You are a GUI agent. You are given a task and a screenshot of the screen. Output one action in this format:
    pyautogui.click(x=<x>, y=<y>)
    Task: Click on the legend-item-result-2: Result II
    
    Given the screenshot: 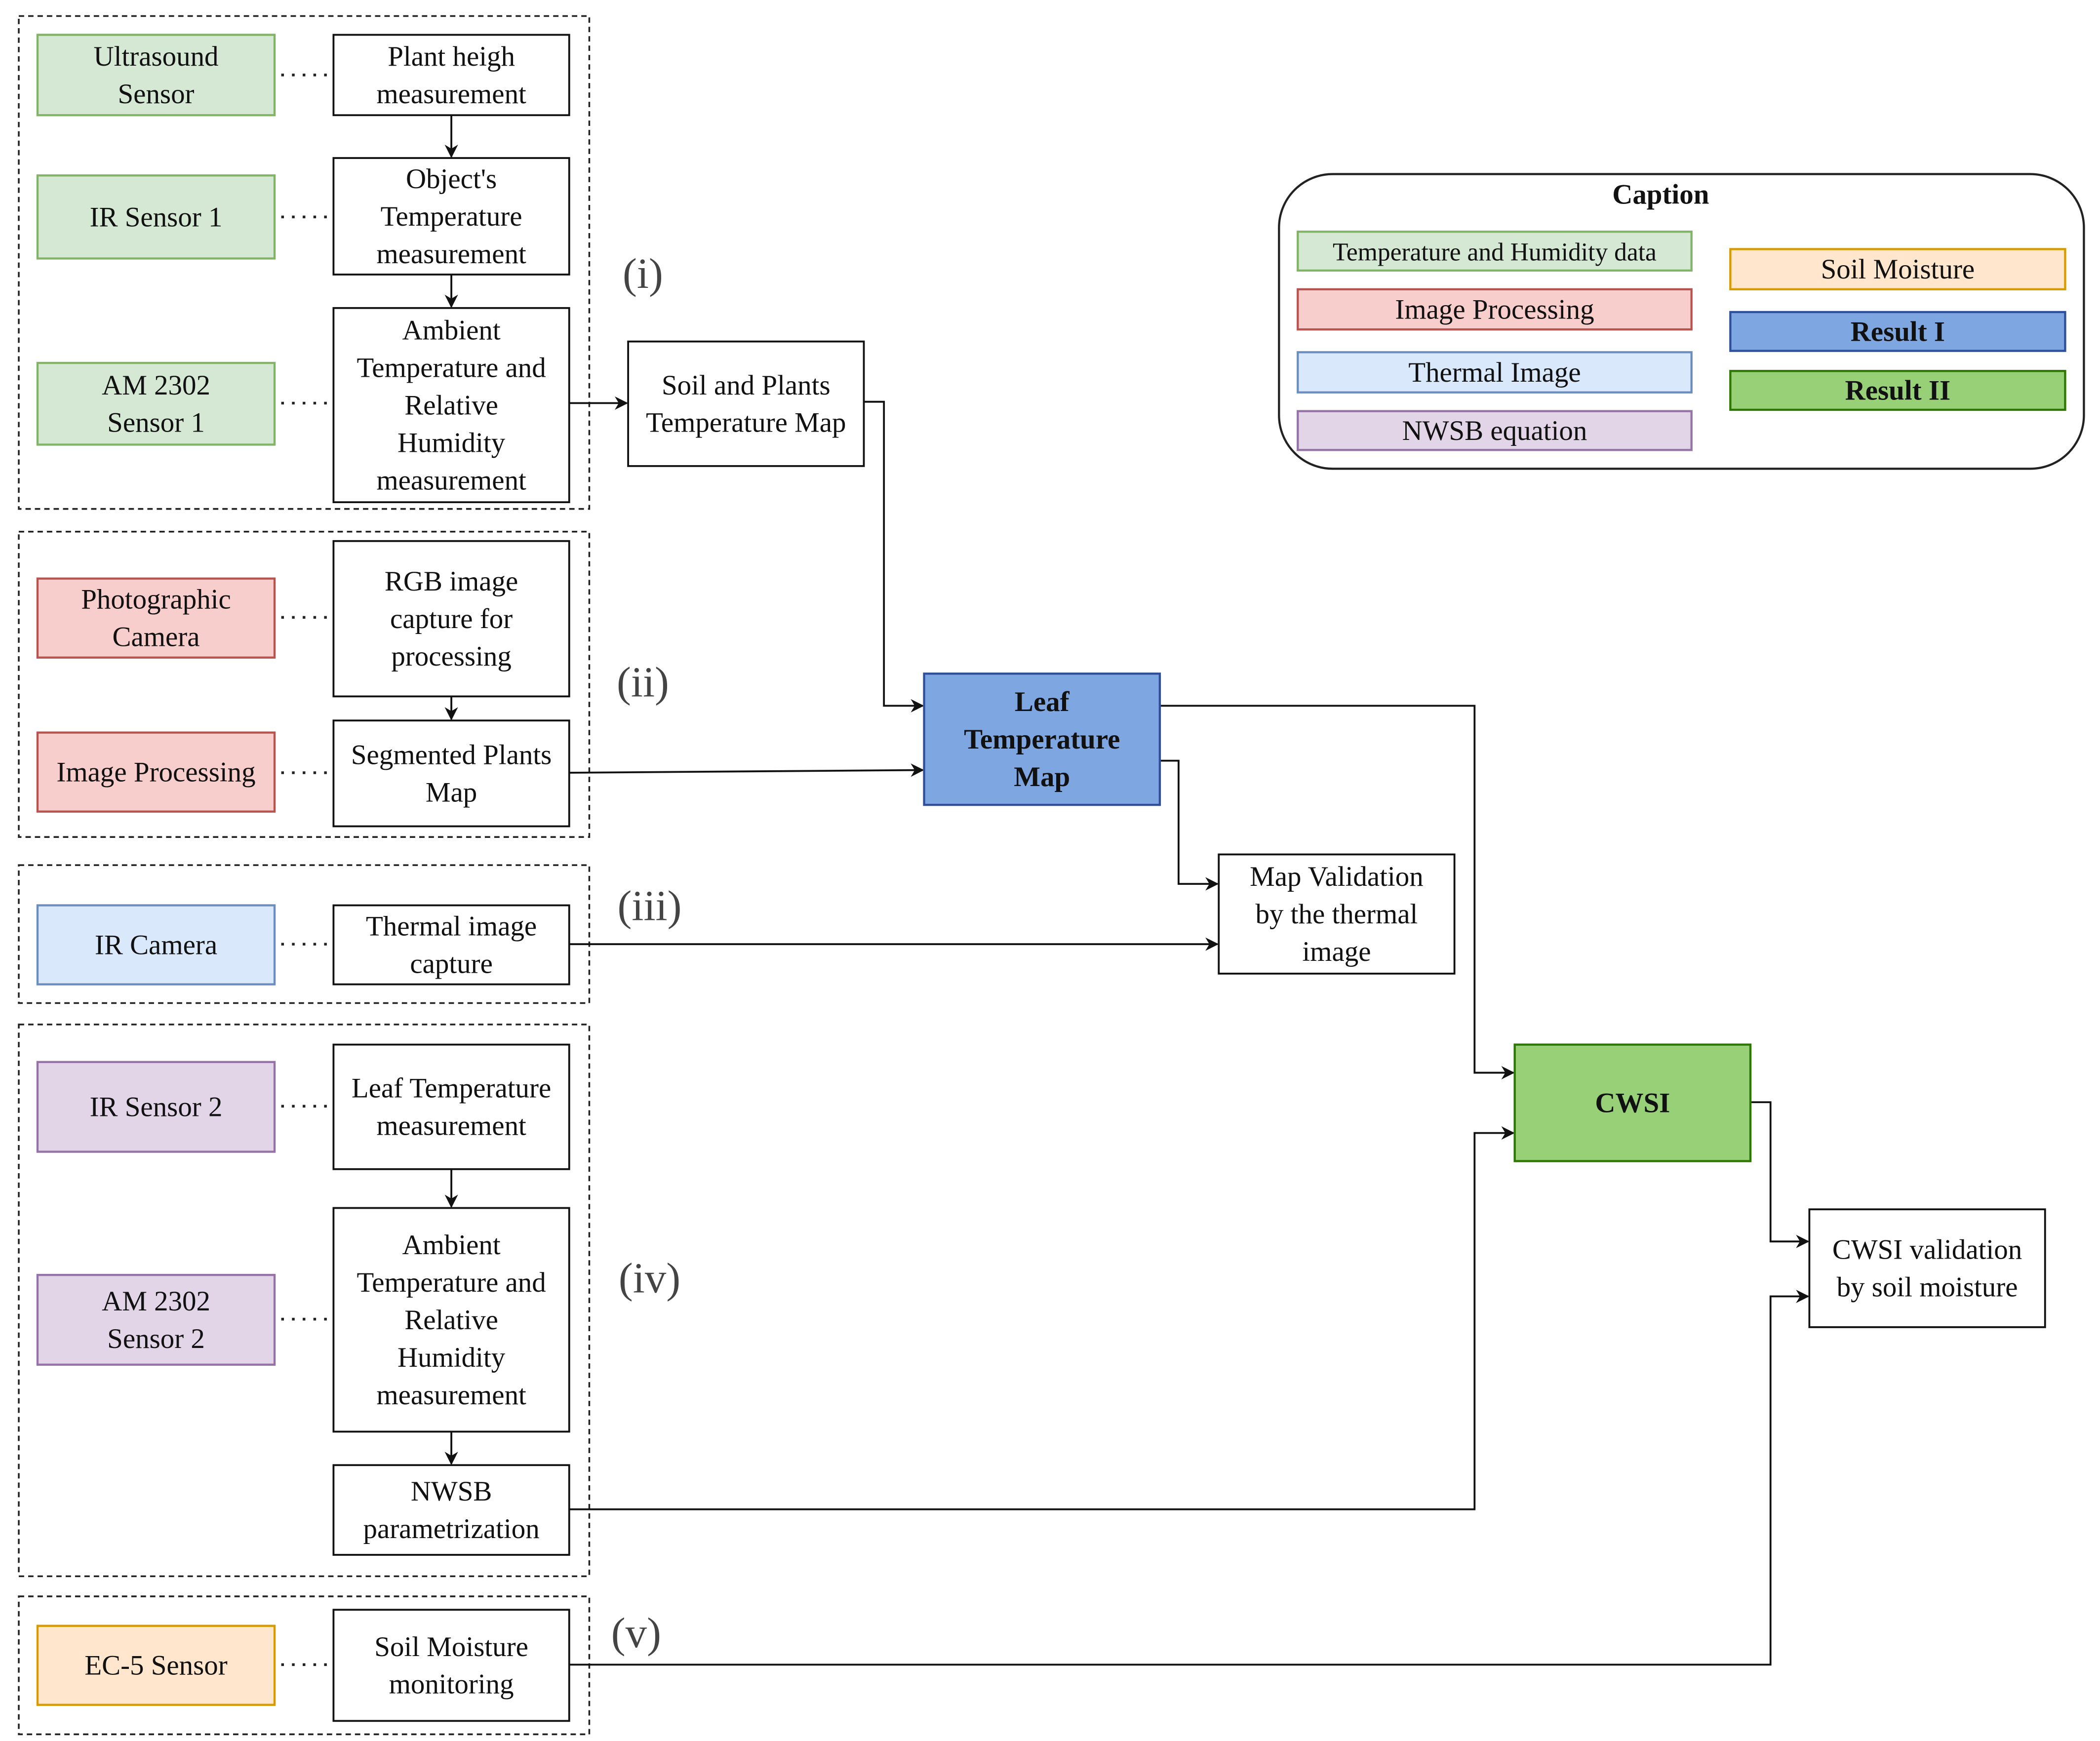 What is the action you would take?
    pyautogui.click(x=1897, y=391)
    